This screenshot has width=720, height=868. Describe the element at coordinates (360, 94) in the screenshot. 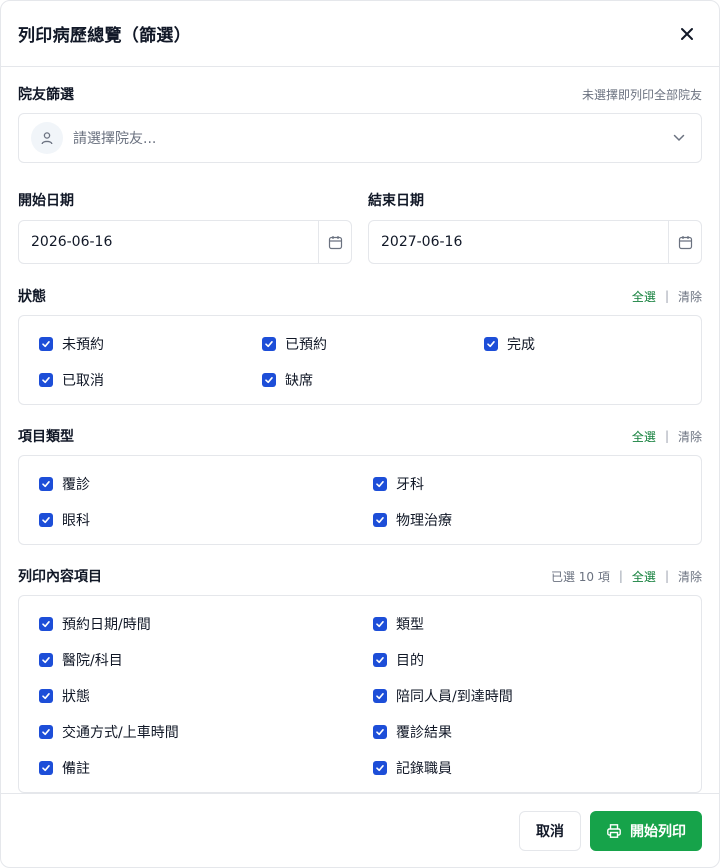

I see `resident-section-header: 院友篩選 未選擇即列印全部院友` at that location.